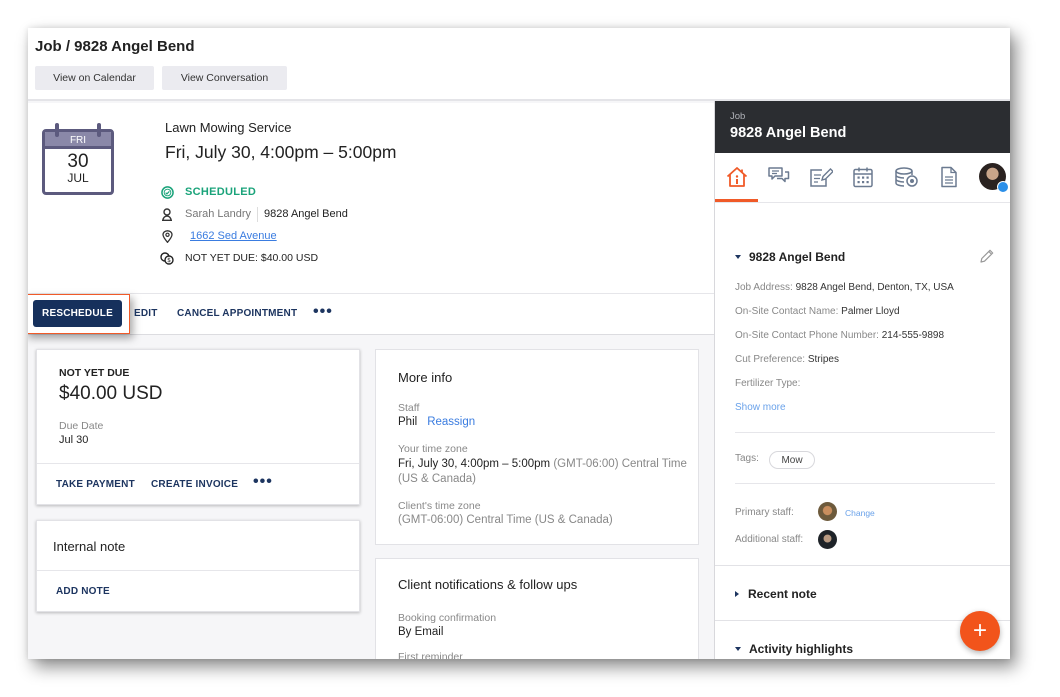 The height and width of the screenshot is (697, 1060). What do you see at coordinates (488, 584) in the screenshot?
I see `notifications-title: Client notifications & follow ups` at bounding box center [488, 584].